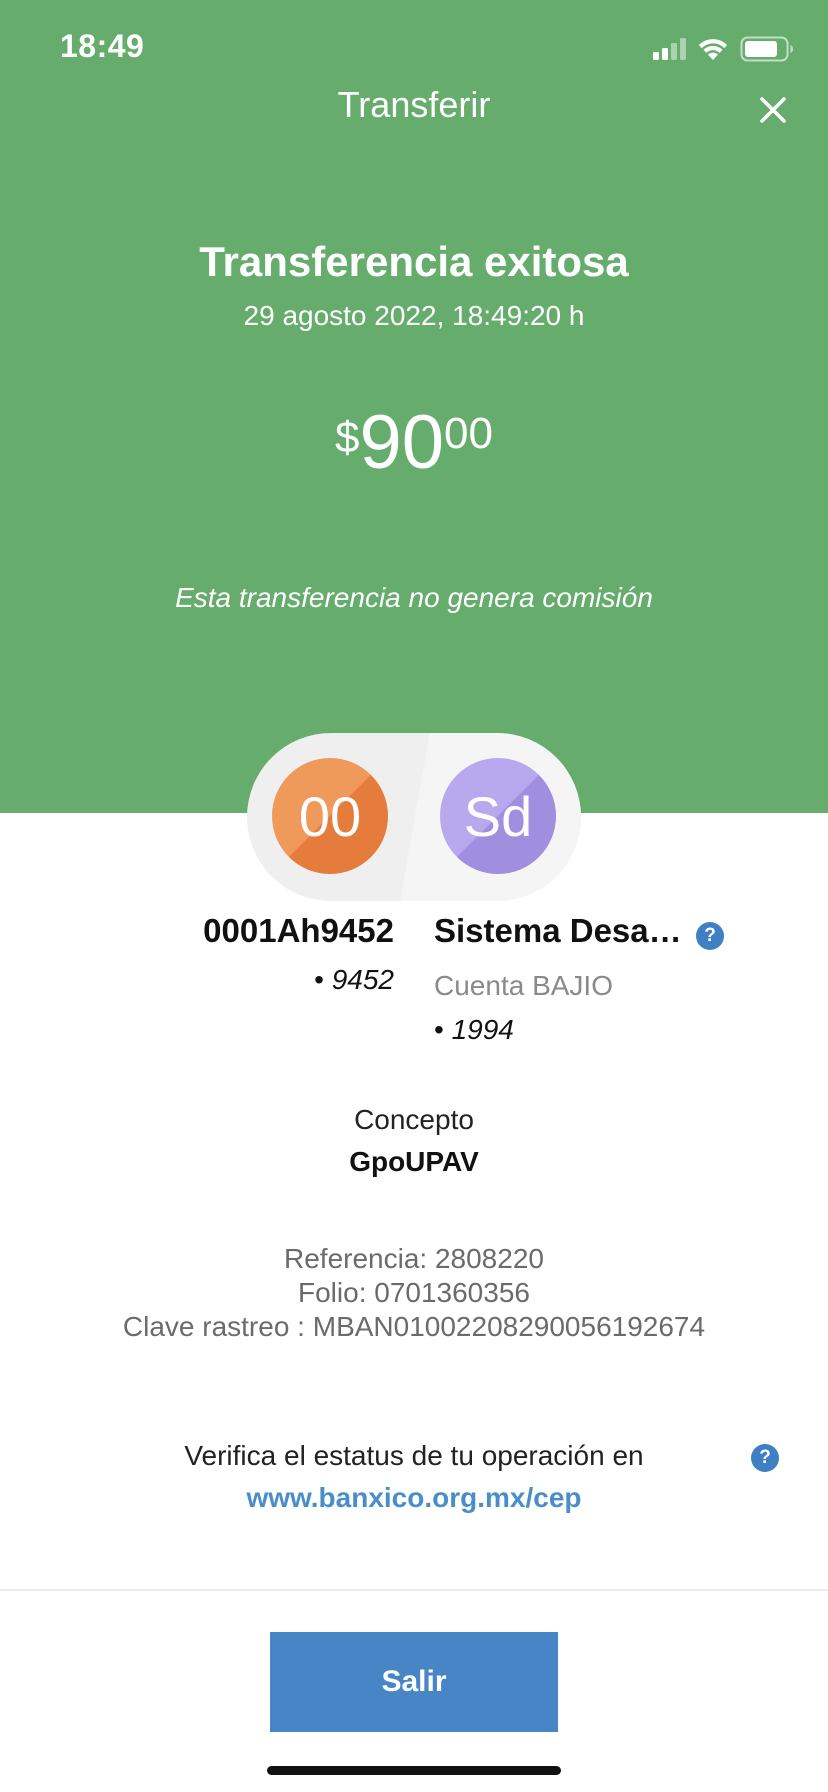  What do you see at coordinates (766, 49) in the screenshot?
I see `battery-icon` at bounding box center [766, 49].